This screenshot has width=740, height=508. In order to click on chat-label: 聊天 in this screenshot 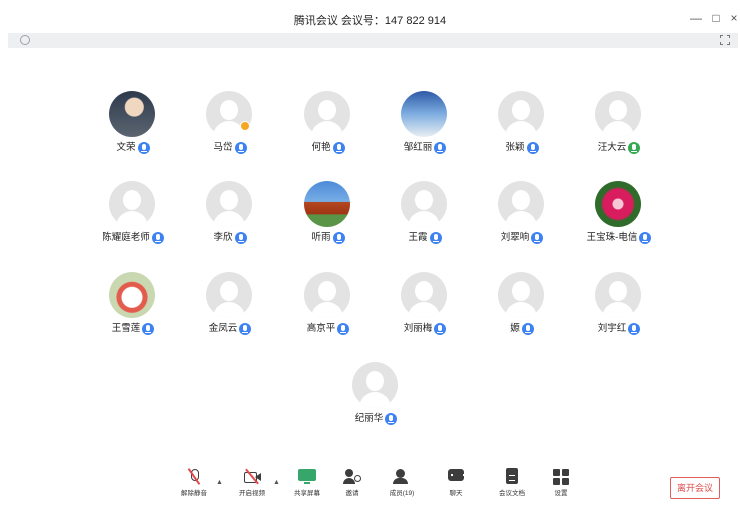, I will do `click(456, 493)`.